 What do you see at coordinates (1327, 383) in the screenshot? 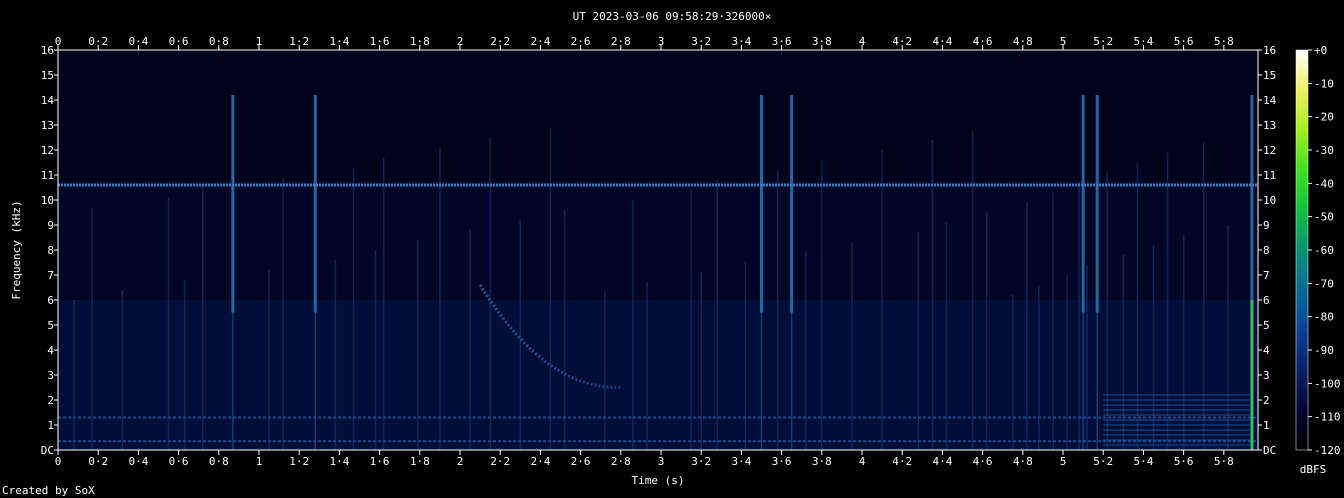
I see `colorbar-tick-label: -100` at bounding box center [1327, 383].